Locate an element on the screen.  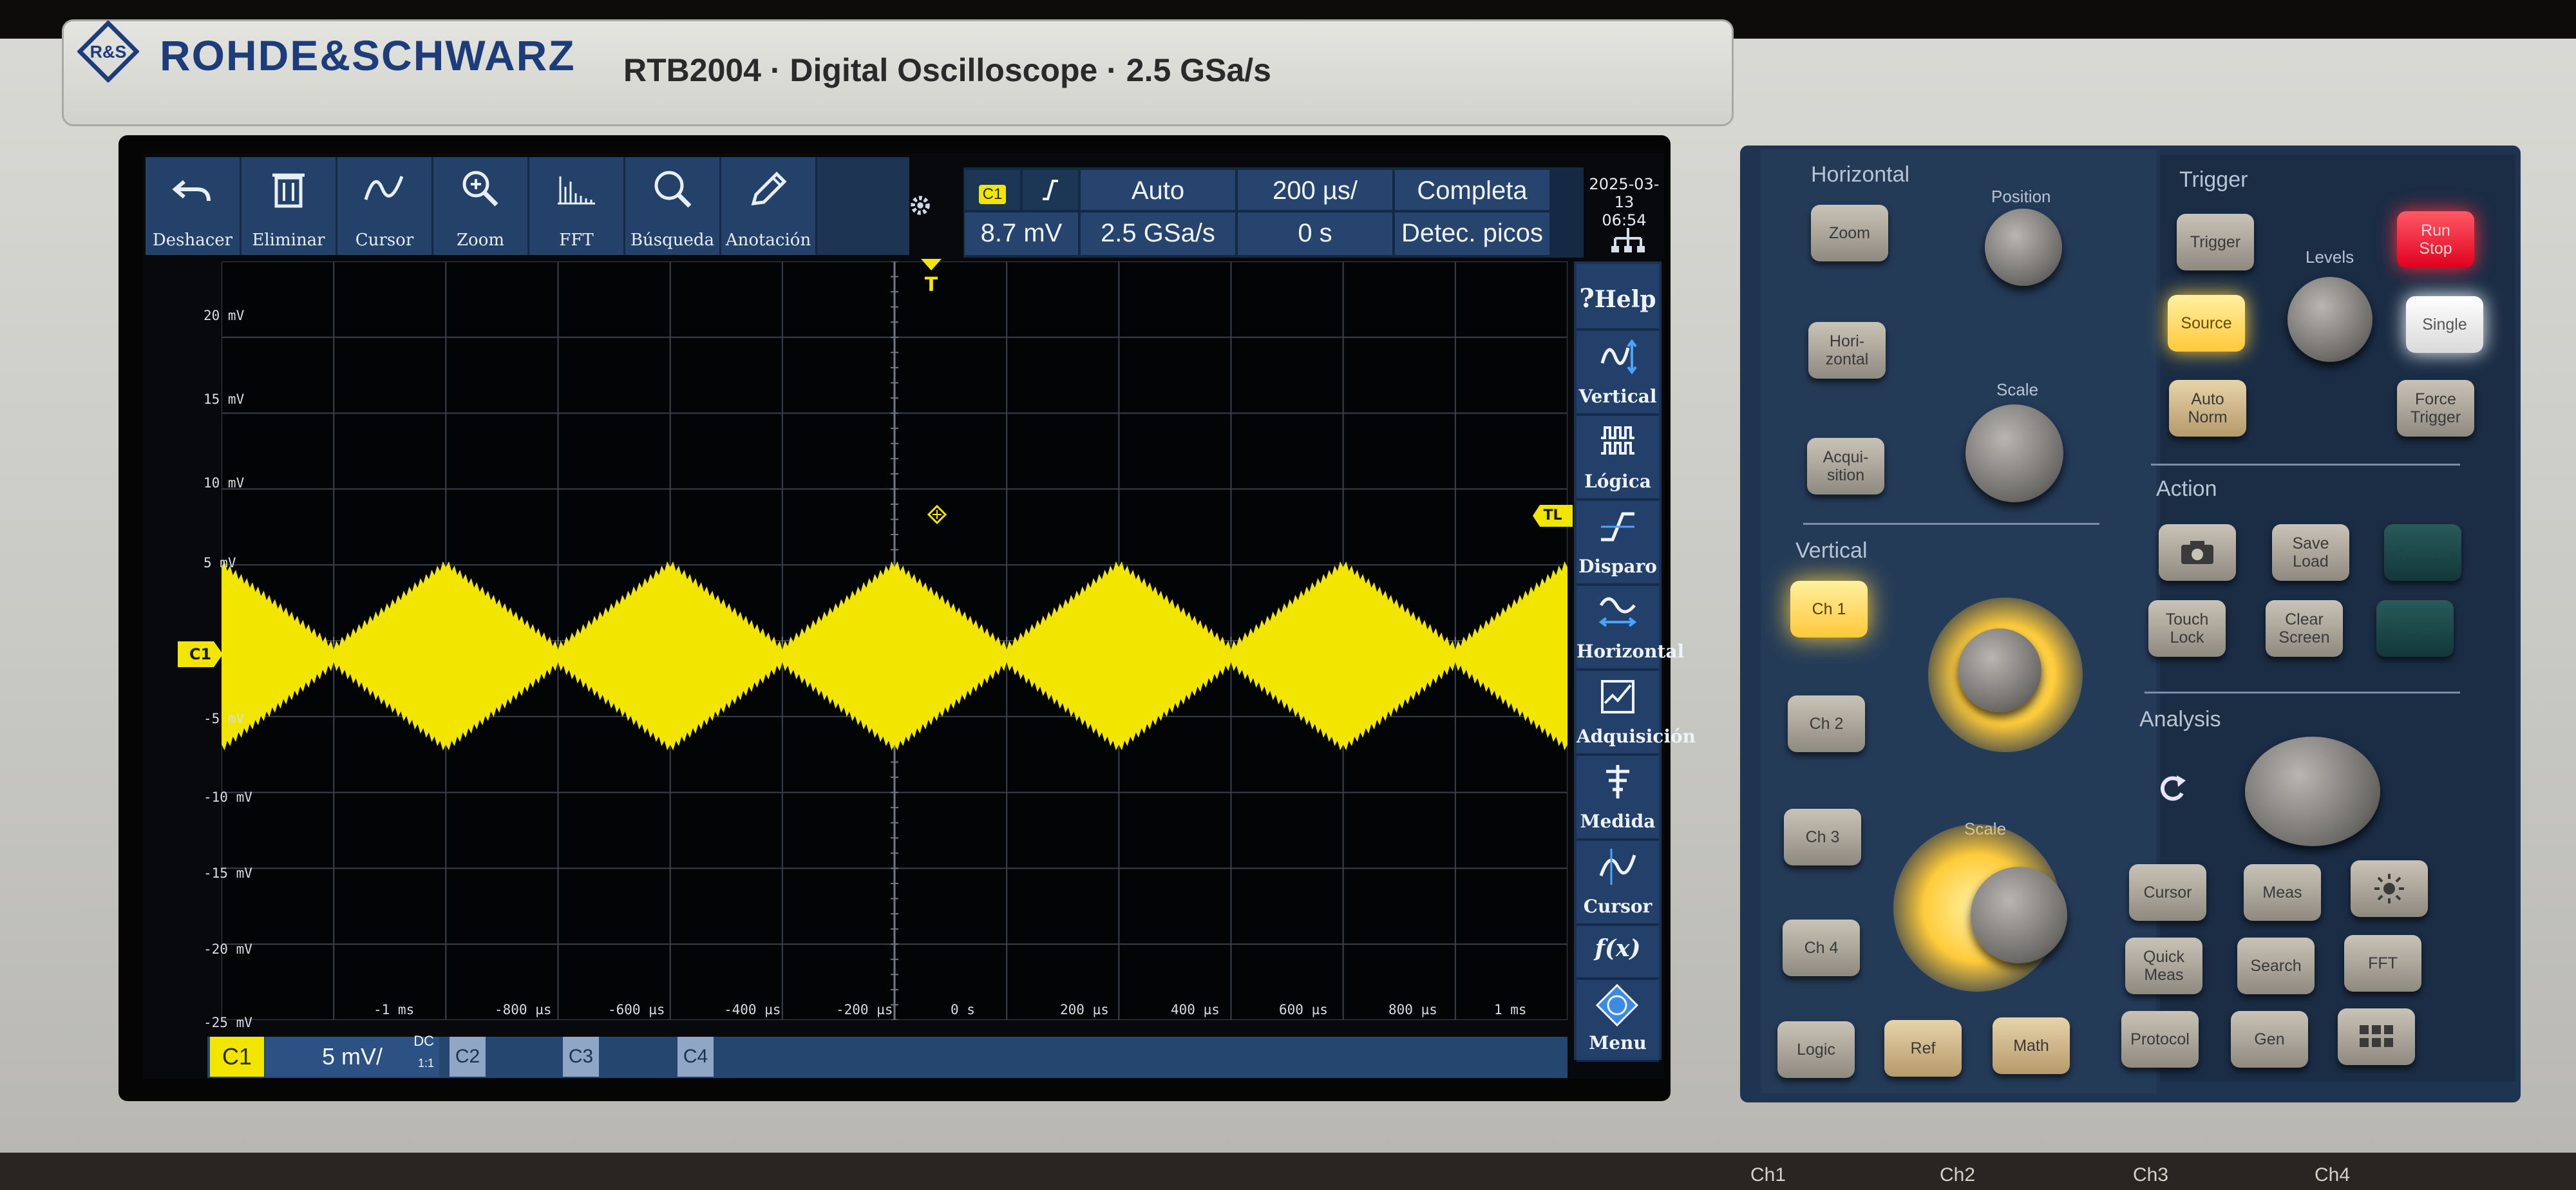
annotation-button: Anotación is located at coordinates (769, 206).